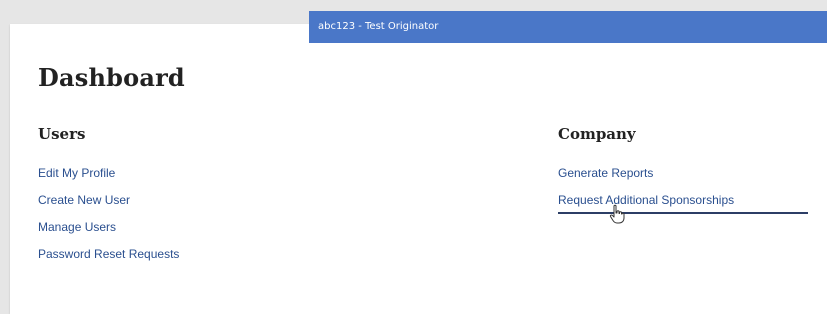 The width and height of the screenshot is (827, 314). Describe the element at coordinates (605, 173) in the screenshot. I see `generate-reports-link: Generate Reports` at that location.